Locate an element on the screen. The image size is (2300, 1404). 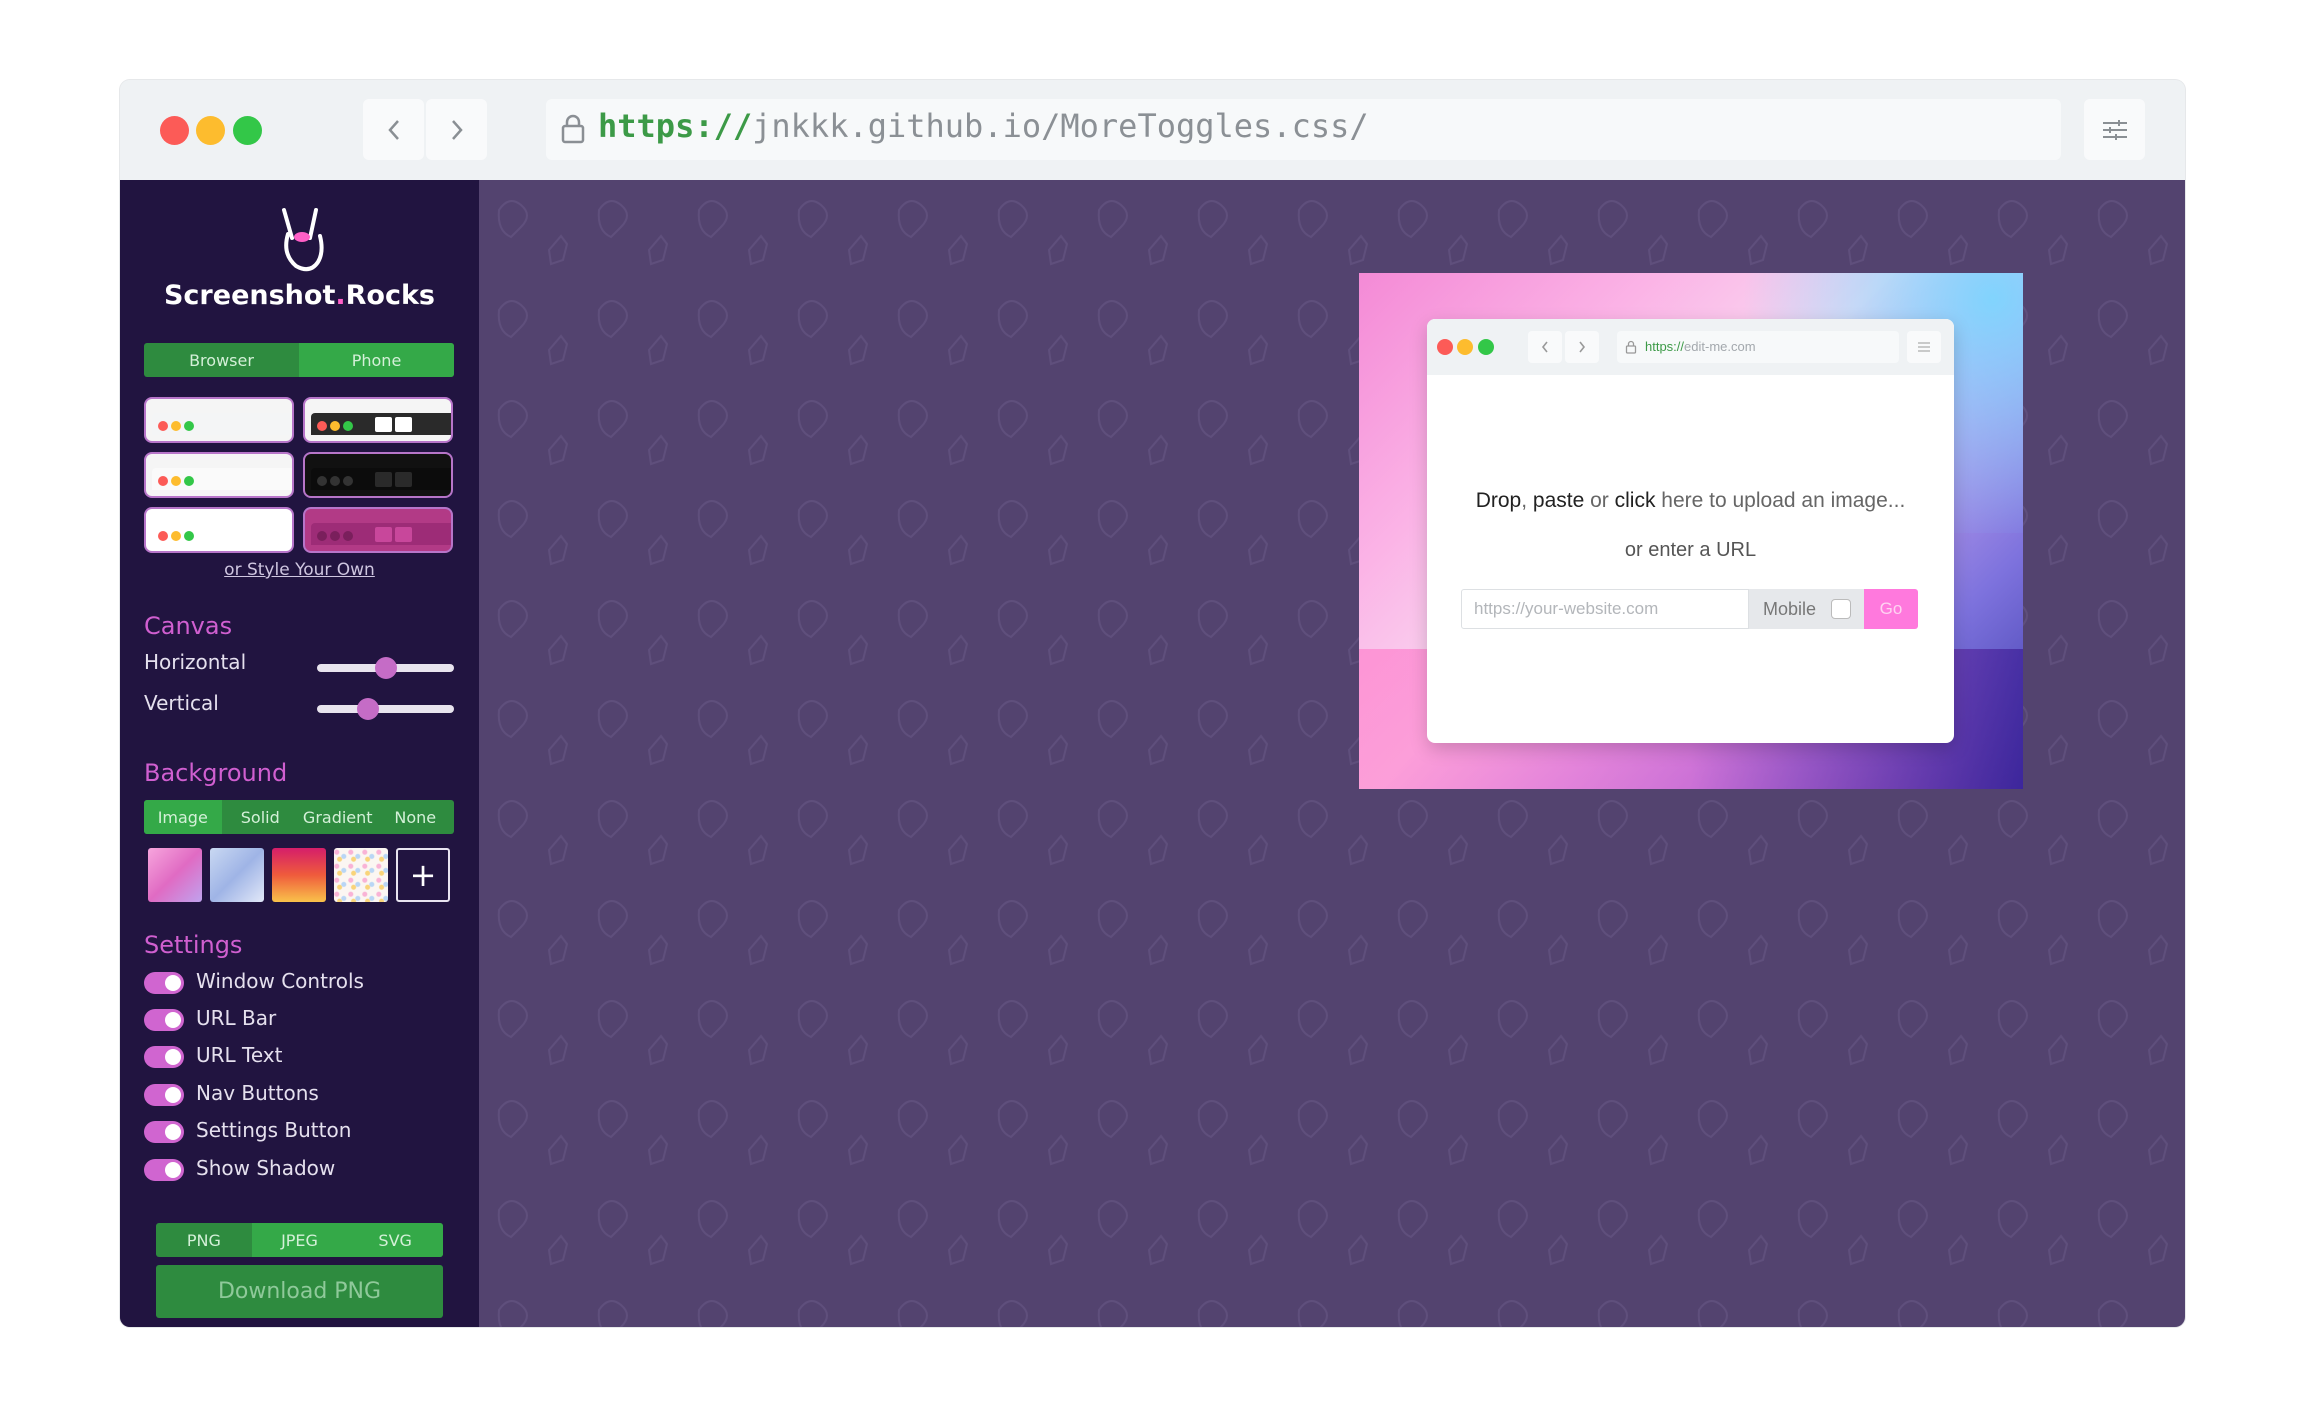
background-thumb-confetti is located at coordinates (361, 875).